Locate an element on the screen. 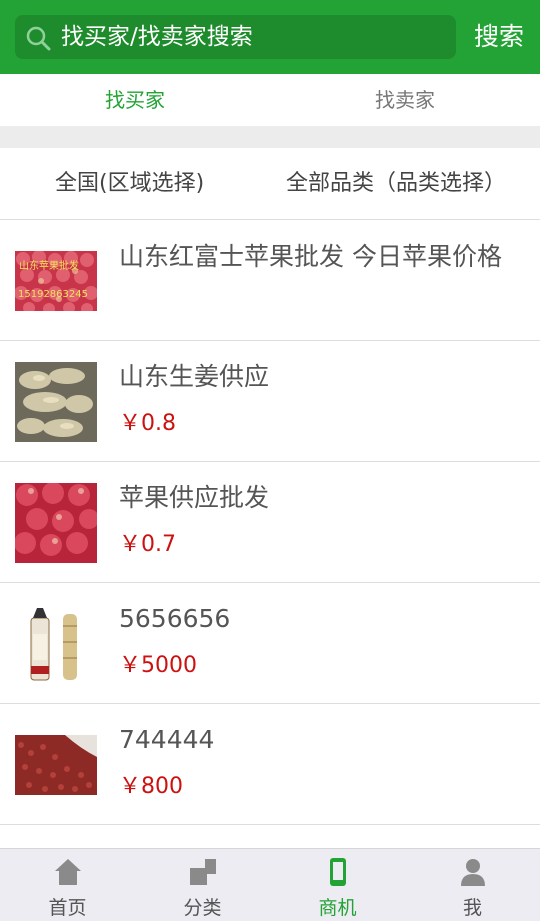 The height and width of the screenshot is (921, 540). tab-find-seller: 找卖家 is located at coordinates (405, 100).